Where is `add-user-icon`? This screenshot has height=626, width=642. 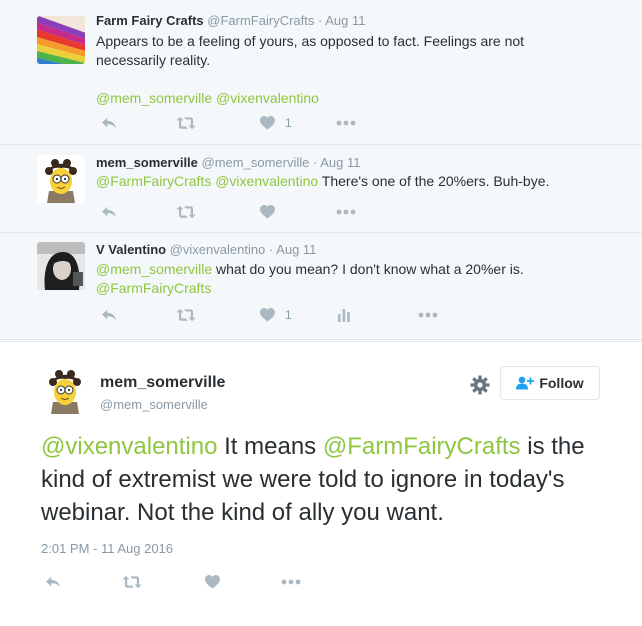 add-user-icon is located at coordinates (525, 383).